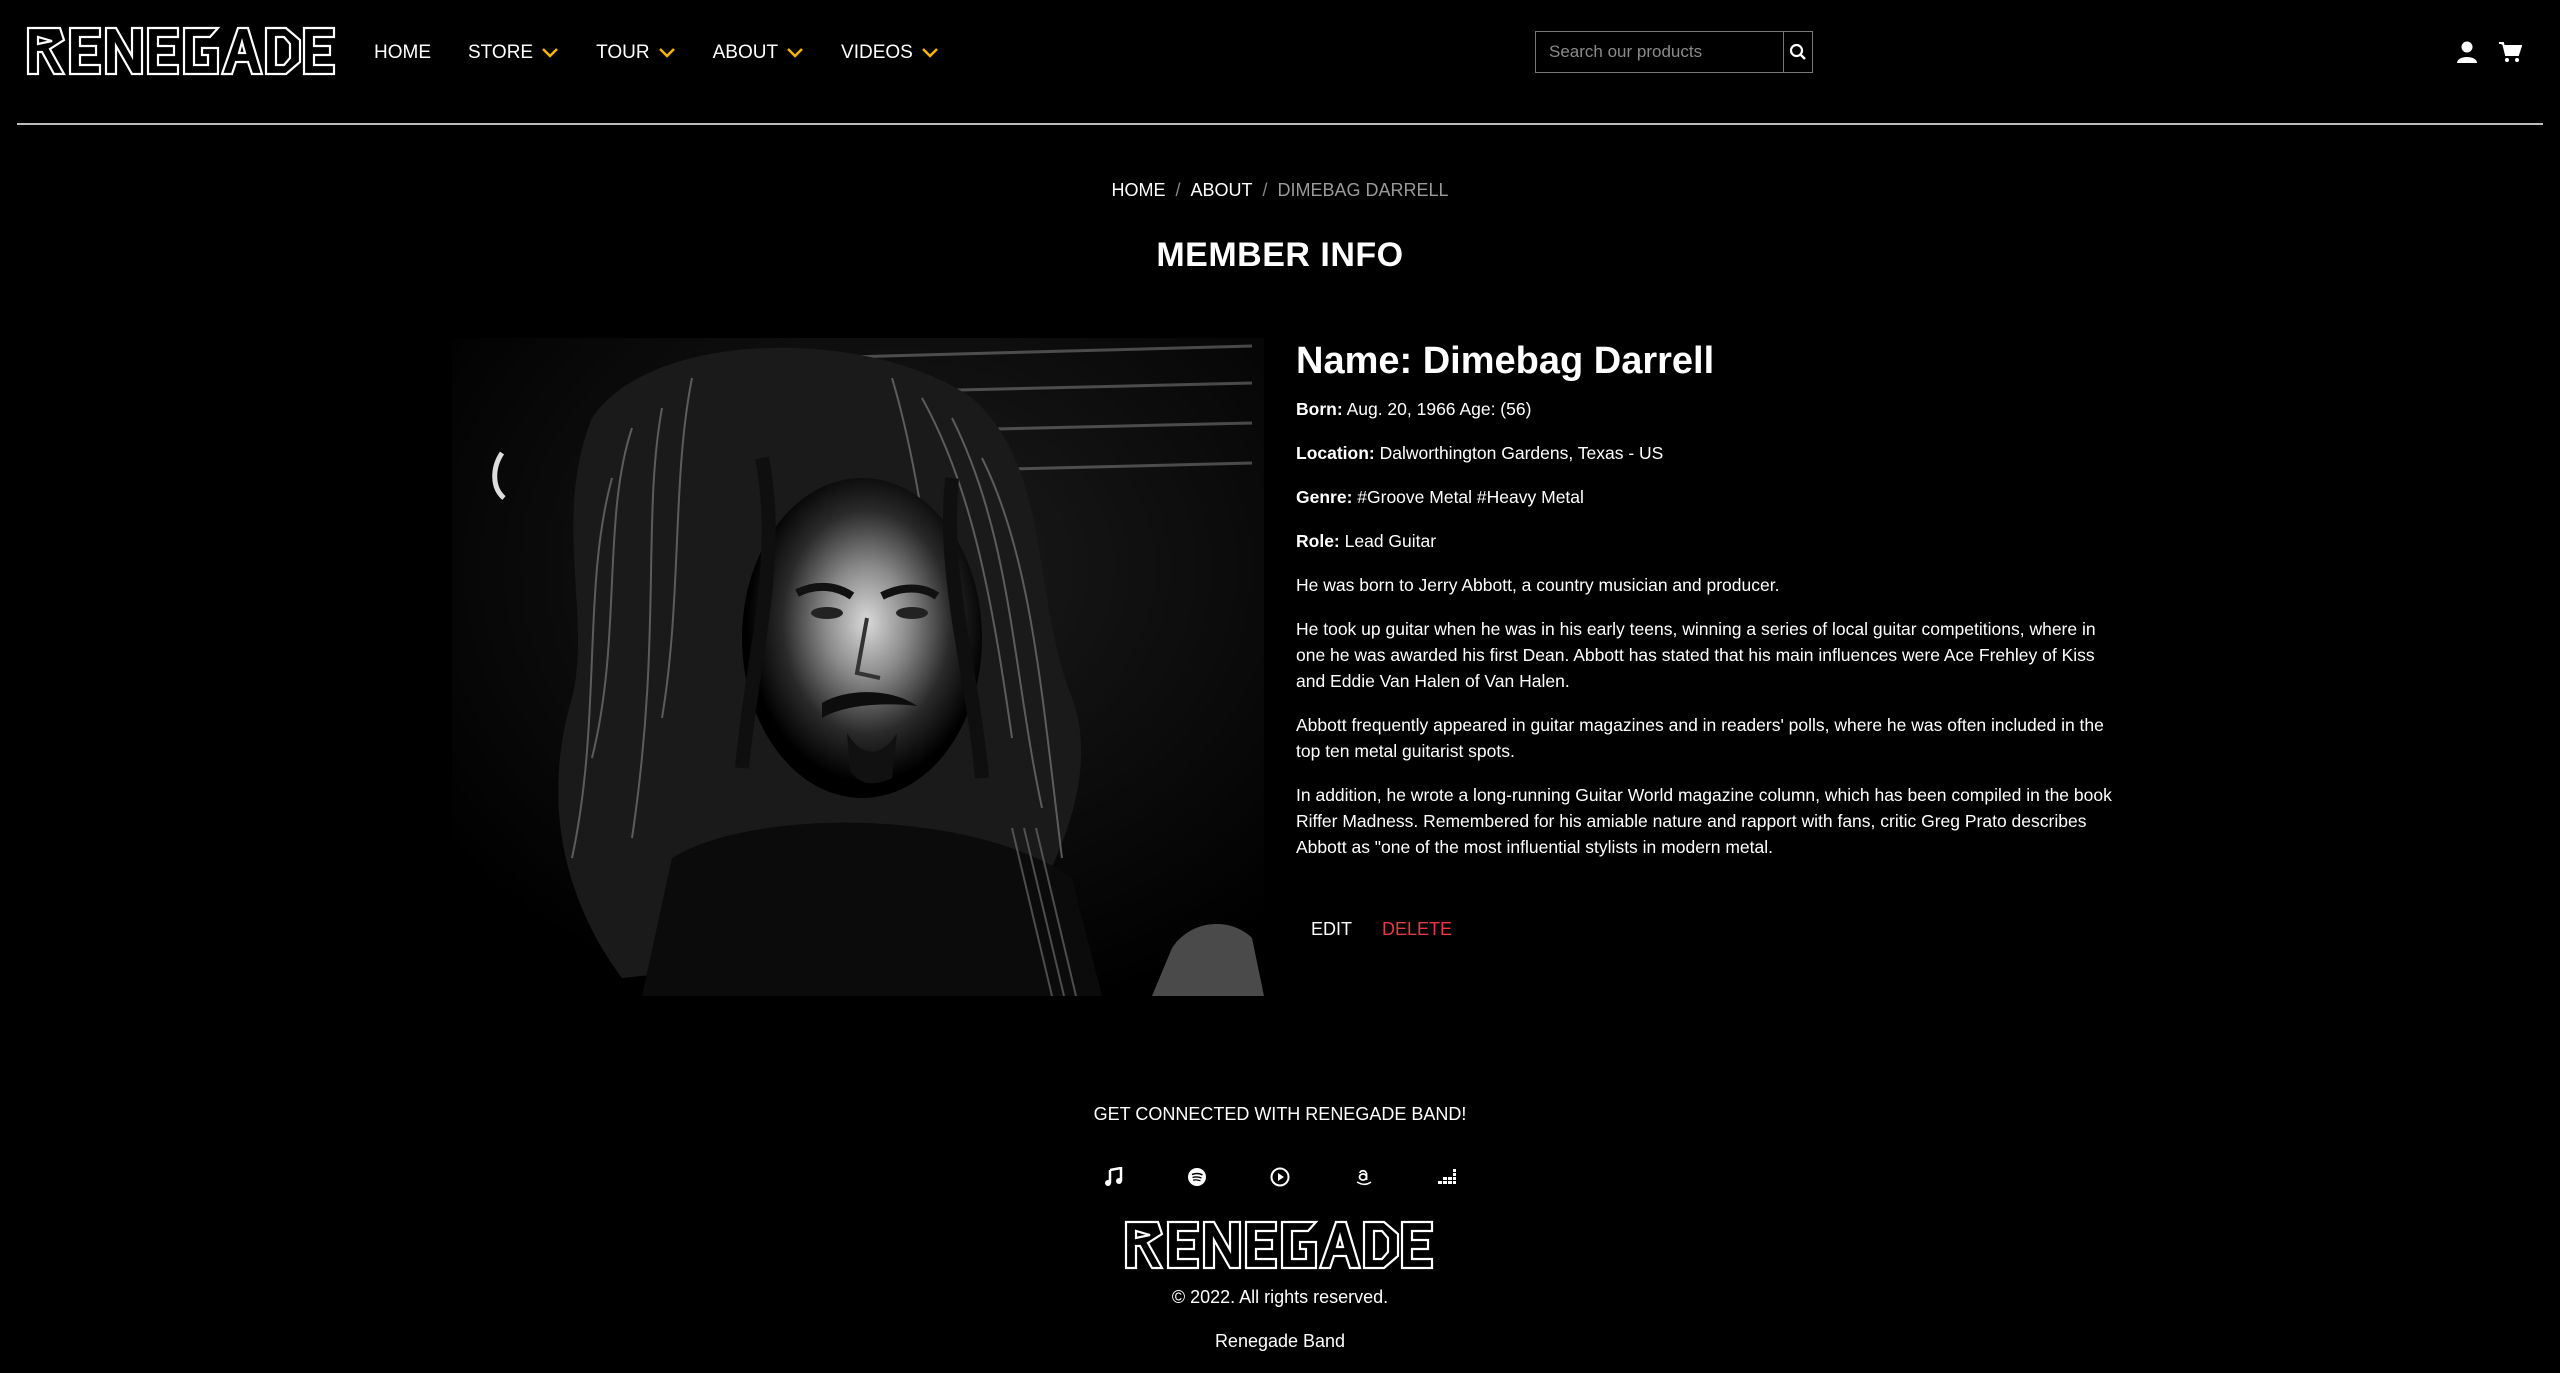  What do you see at coordinates (1280, 124) in the screenshot?
I see `header-divider` at bounding box center [1280, 124].